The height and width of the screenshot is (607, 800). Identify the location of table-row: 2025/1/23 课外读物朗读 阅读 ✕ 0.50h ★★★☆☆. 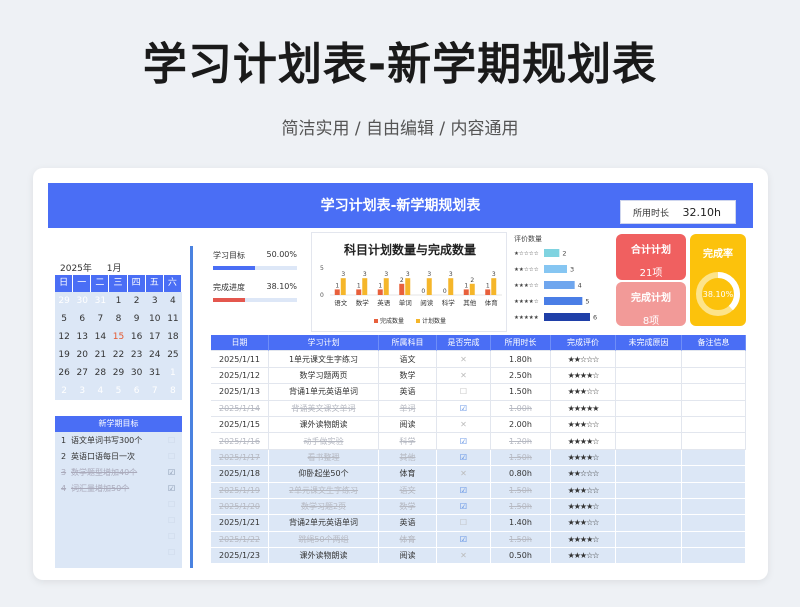
(478, 556).